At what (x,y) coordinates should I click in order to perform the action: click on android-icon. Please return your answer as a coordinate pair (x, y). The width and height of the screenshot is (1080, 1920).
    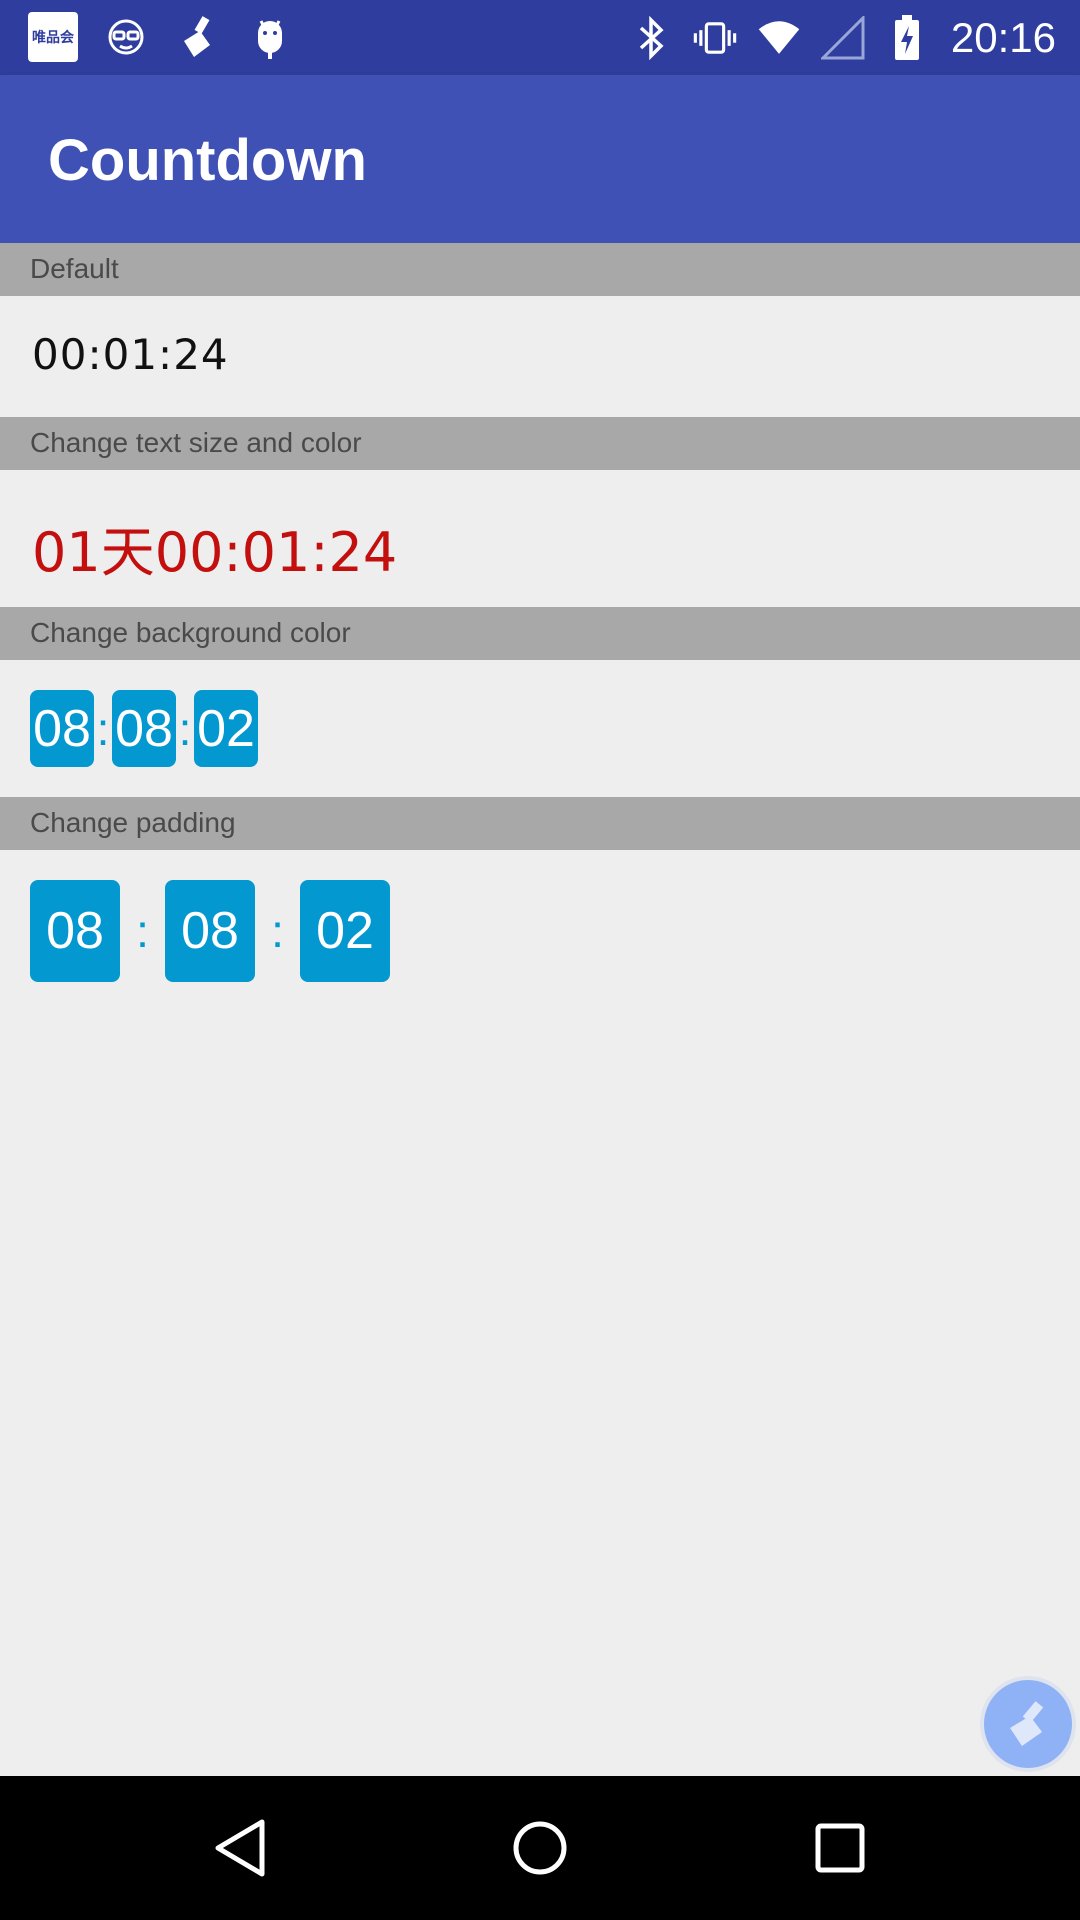
    Looking at the image, I should click on (270, 37).